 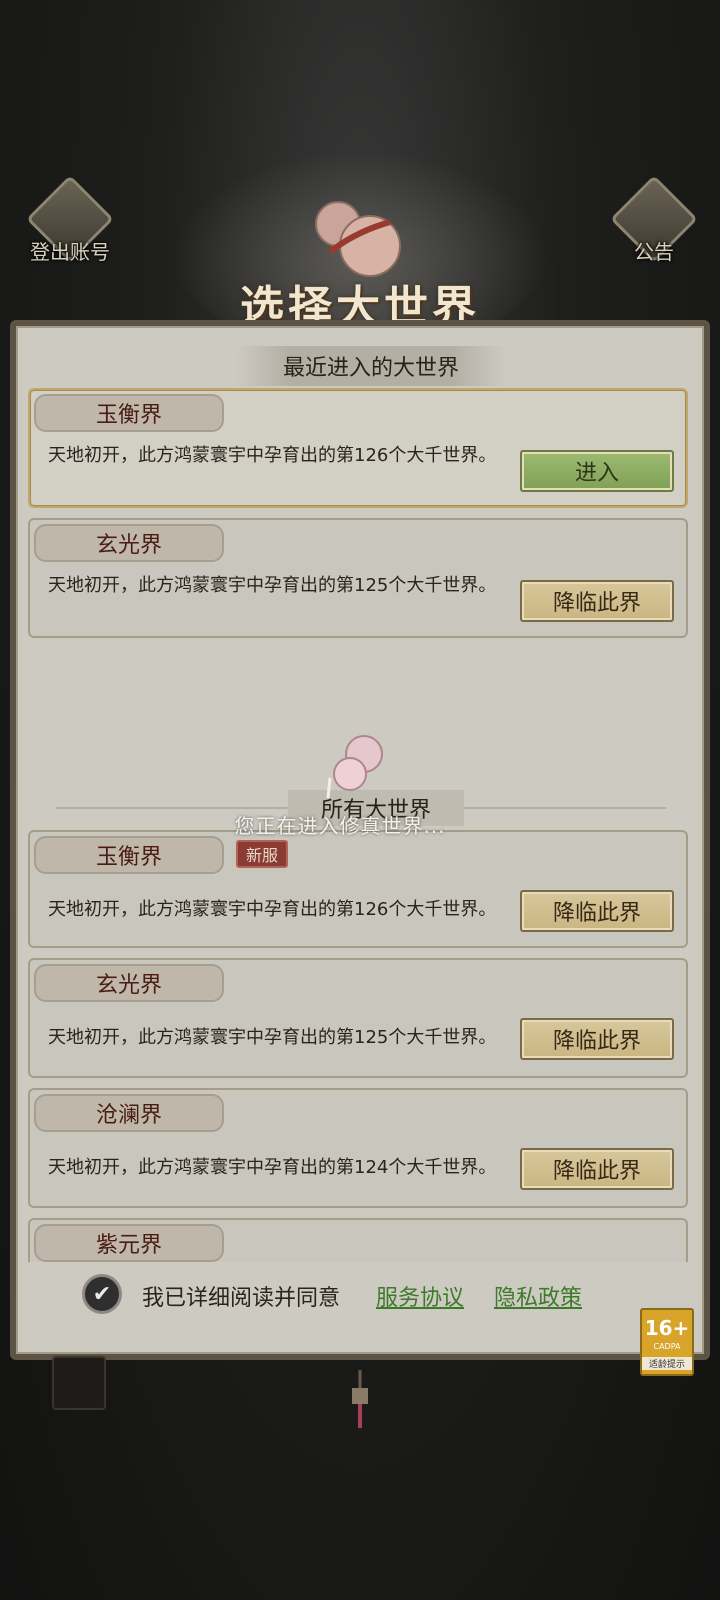 I want to click on recent-server-card: 玉衡界 天地初开，此方鸿蒙寰宇中孕育出的第126个大千世界。 进入, so click(x=358, y=448).